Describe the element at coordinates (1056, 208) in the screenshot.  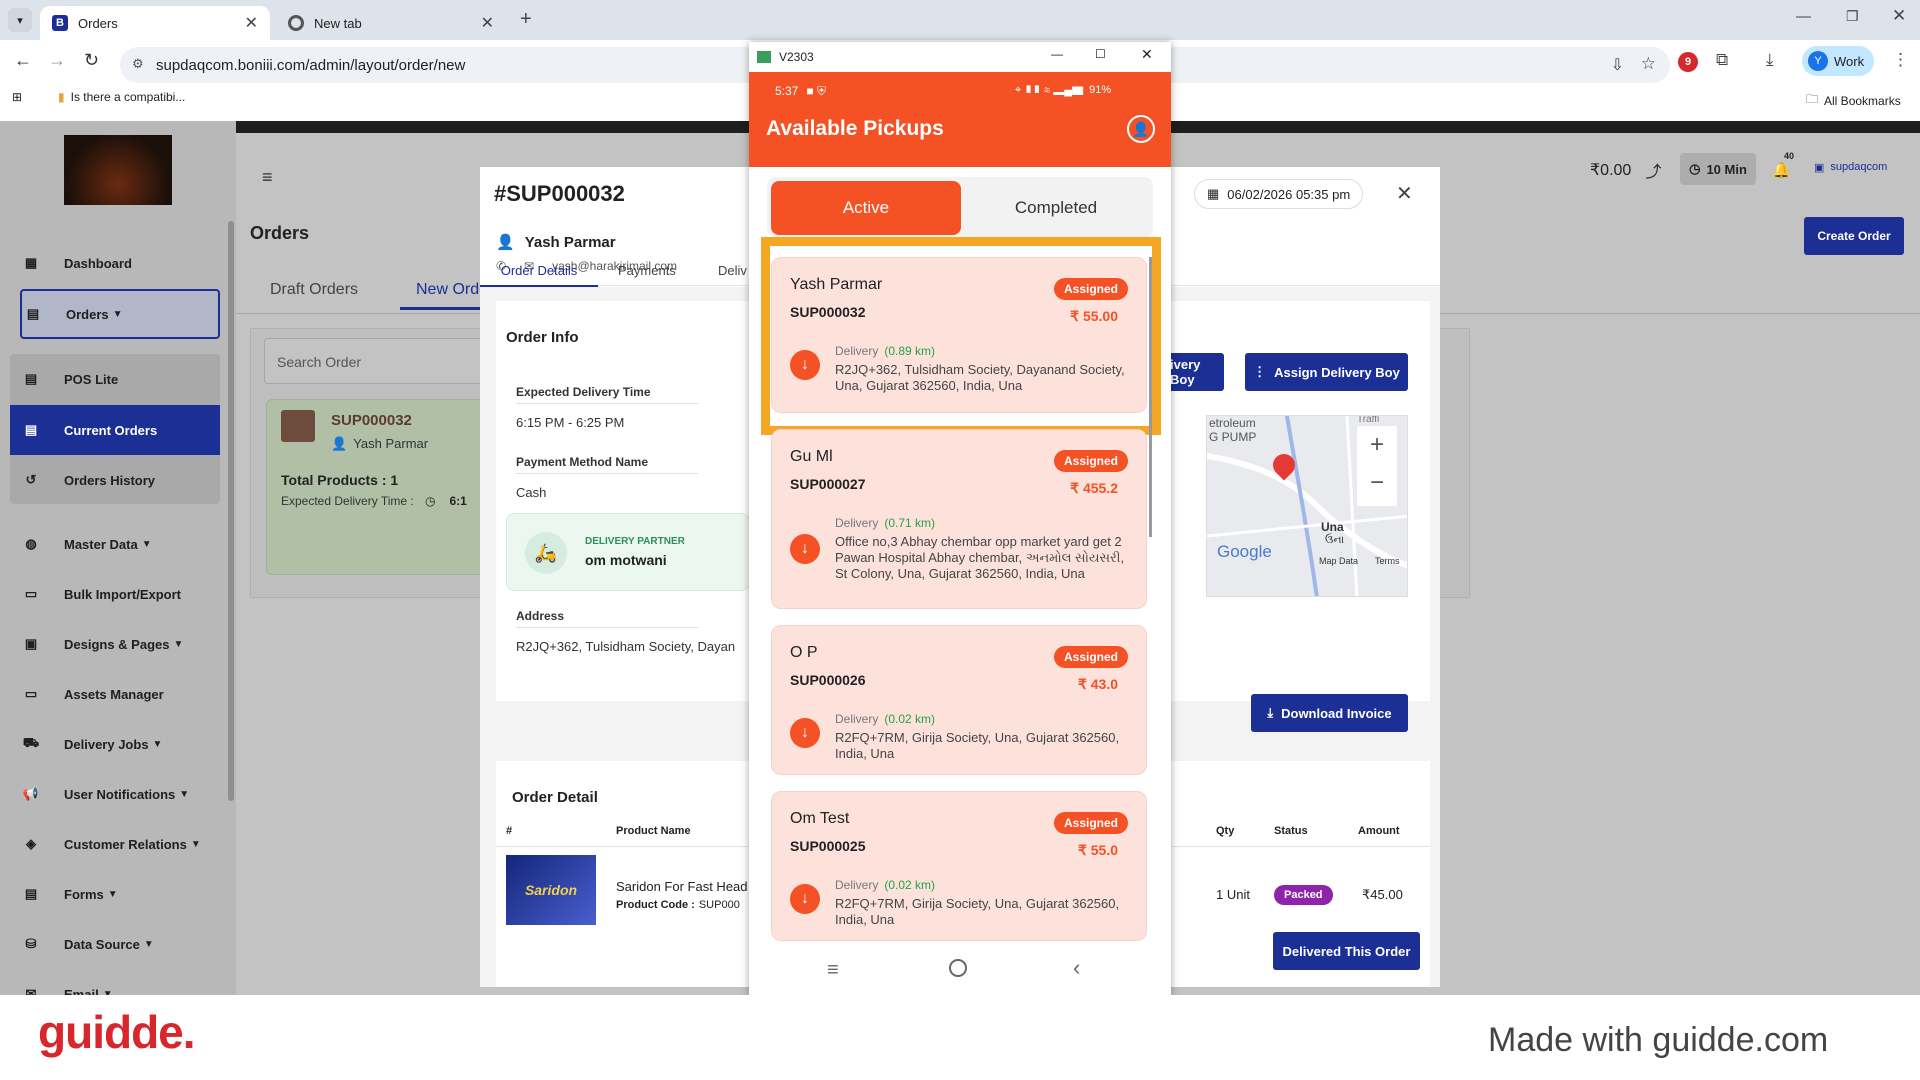
I see `tab-completed: Completed` at that location.